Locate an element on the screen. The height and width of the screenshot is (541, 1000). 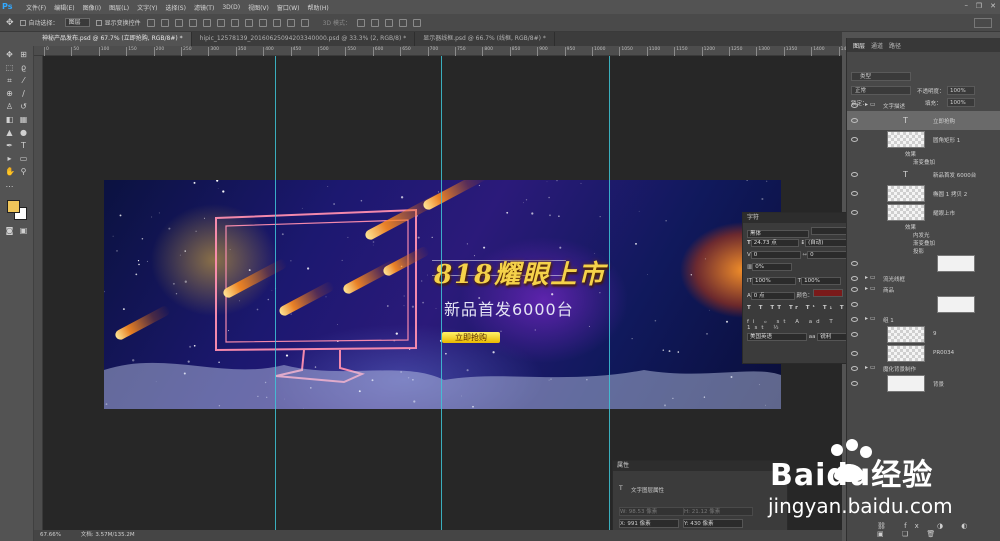
kerning-input: 0 is located at coordinates (775, 255).